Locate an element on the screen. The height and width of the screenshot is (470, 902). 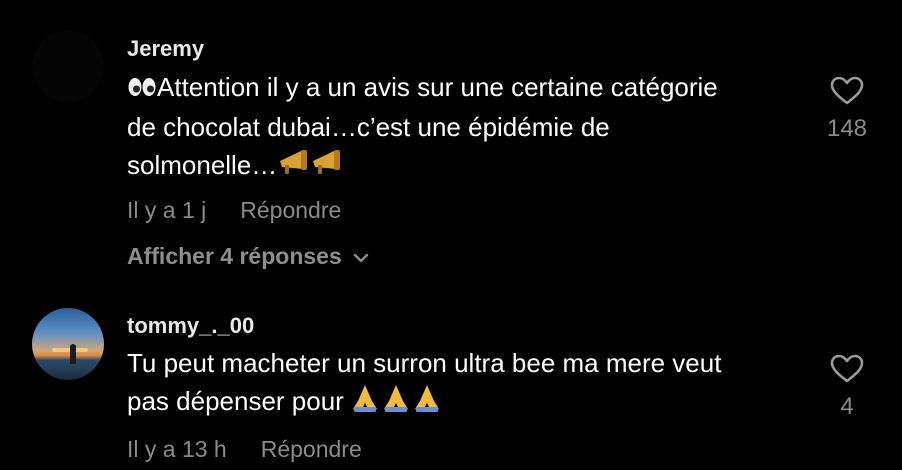
view-replies-label: Afficher 4 réponses is located at coordinates (234, 256).